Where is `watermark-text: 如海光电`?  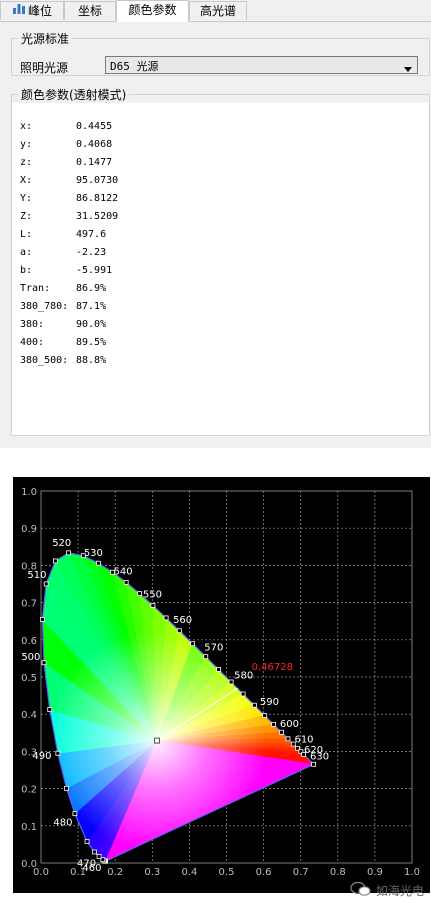 watermark-text: 如海光电 is located at coordinates (400, 890).